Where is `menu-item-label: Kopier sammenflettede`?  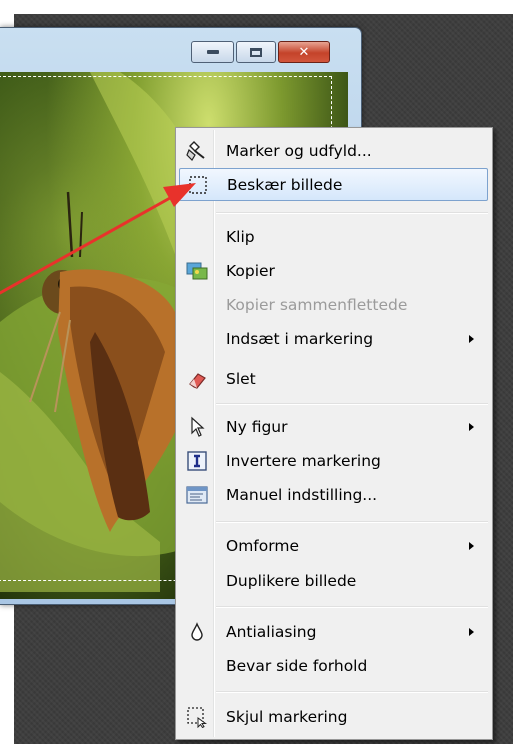
menu-item-label: Kopier sammenflettede is located at coordinates (317, 304).